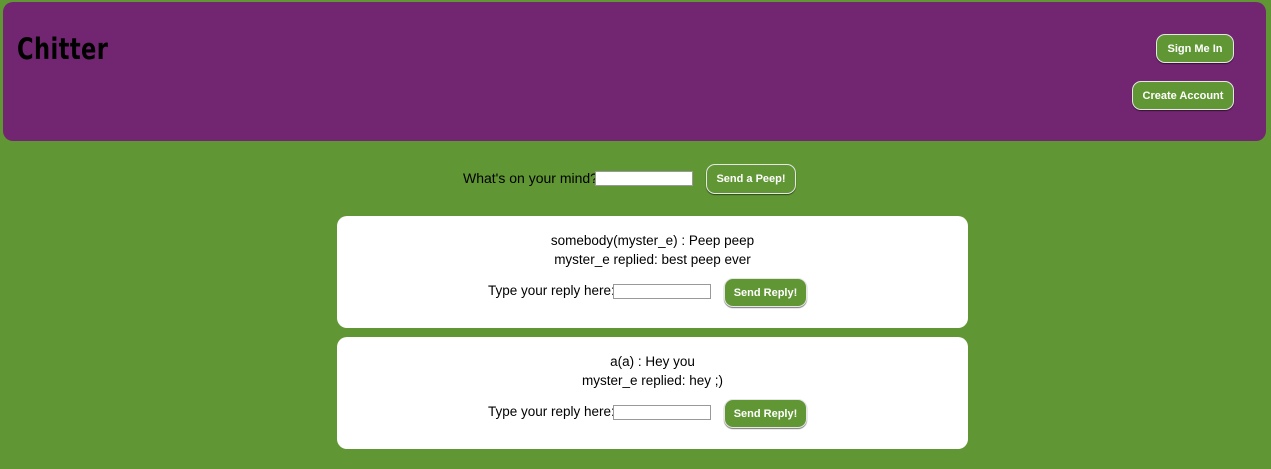 The height and width of the screenshot is (469, 1271). Describe the element at coordinates (652, 380) in the screenshot. I see `peep-reply-text: myster_e replied: hey ;)` at that location.